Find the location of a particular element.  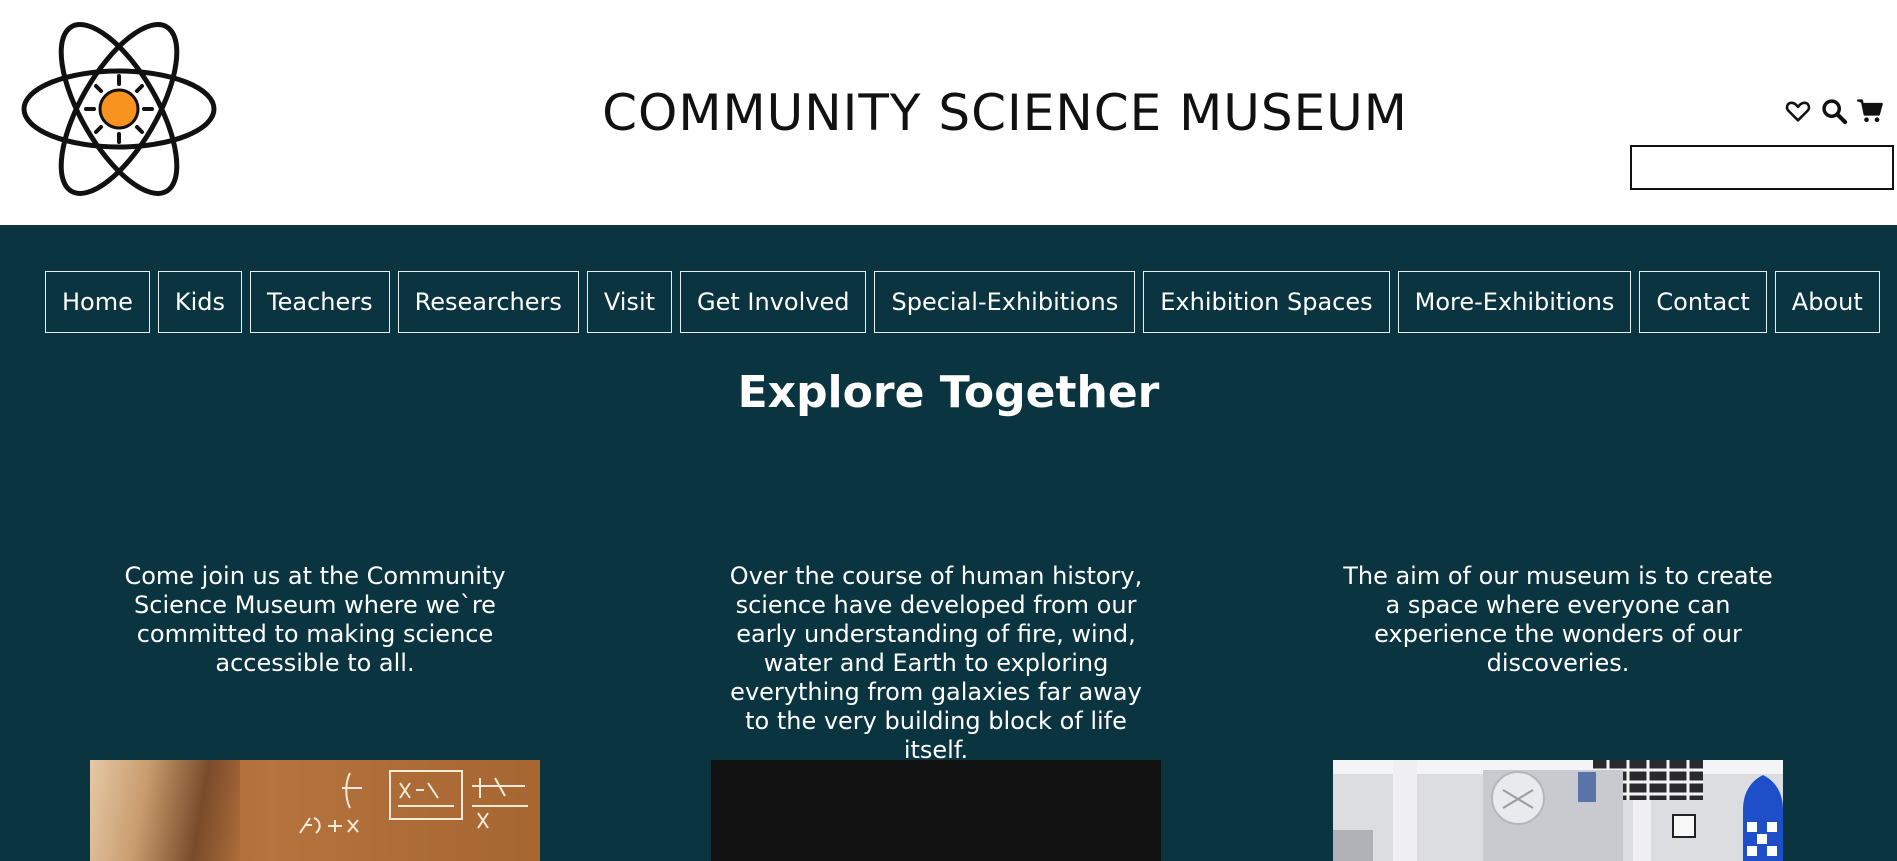

nav-item-teachers: Teachers is located at coordinates (320, 302).